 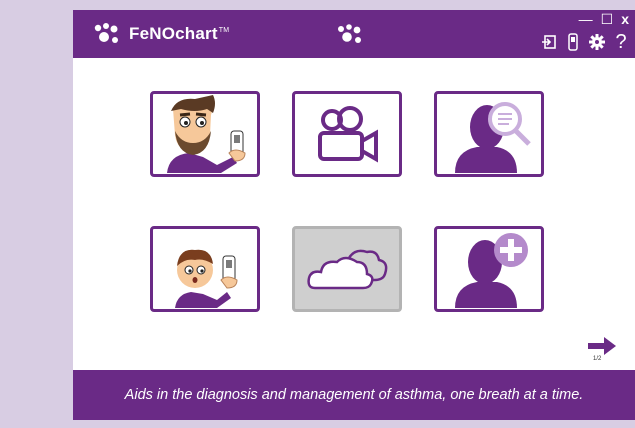 I want to click on tile-search-patient, so click(x=489, y=134).